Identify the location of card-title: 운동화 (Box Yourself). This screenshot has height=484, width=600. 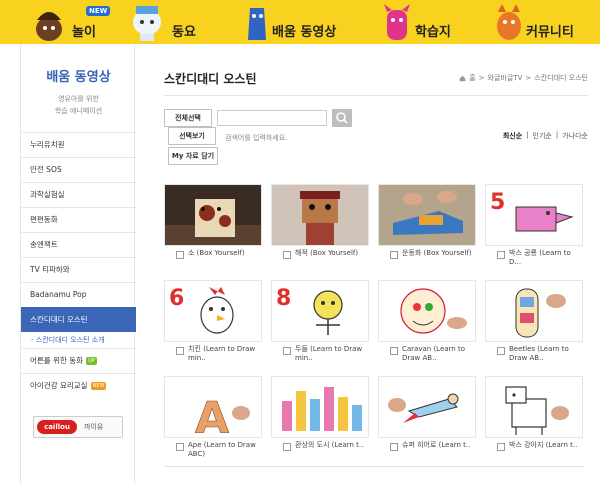
(439, 253).